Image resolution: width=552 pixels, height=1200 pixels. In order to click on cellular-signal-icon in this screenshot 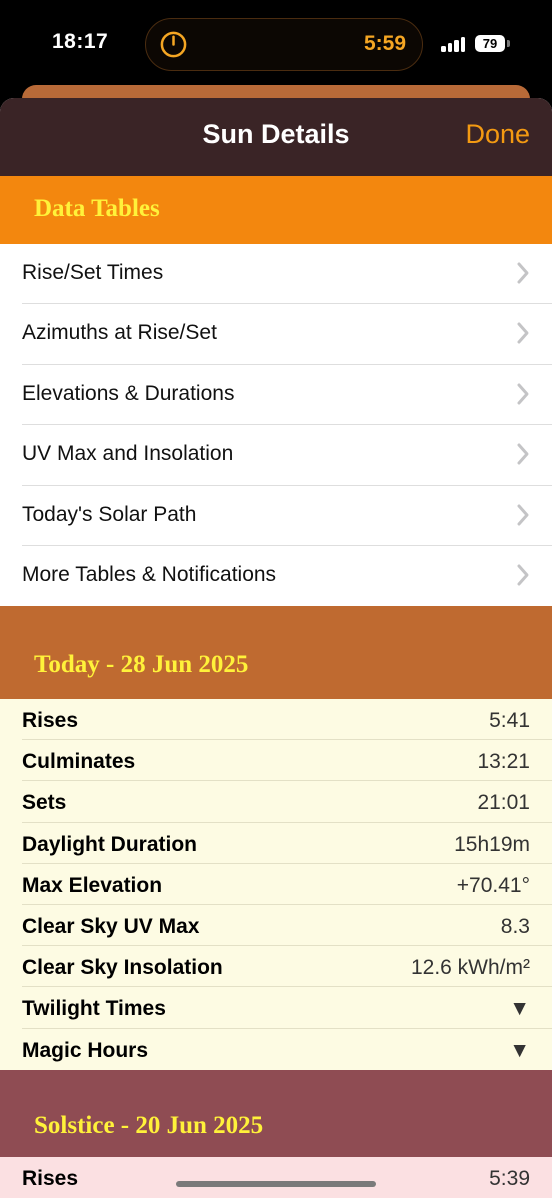, I will do `click(454, 44)`.